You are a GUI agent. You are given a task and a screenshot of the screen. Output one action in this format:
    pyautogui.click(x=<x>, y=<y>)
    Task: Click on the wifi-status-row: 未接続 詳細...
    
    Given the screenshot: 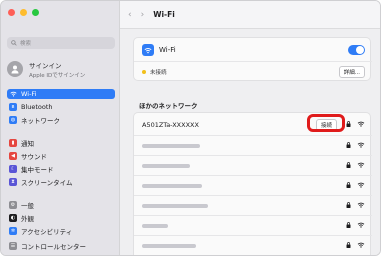 What is the action you would take?
    pyautogui.click(x=253, y=71)
    